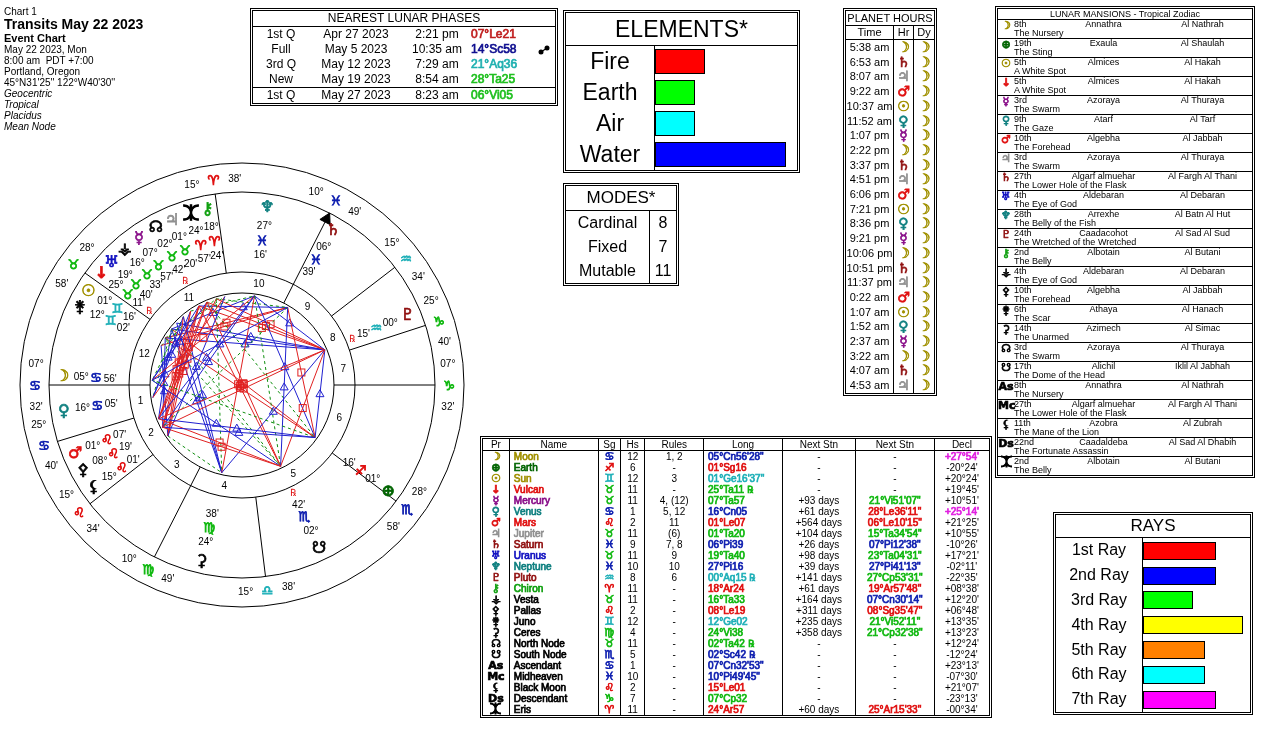 The width and height of the screenshot is (1267, 741). What do you see at coordinates (1202, 347) in the screenshot?
I see `mansion-arabic-name: Al Thuraya` at bounding box center [1202, 347].